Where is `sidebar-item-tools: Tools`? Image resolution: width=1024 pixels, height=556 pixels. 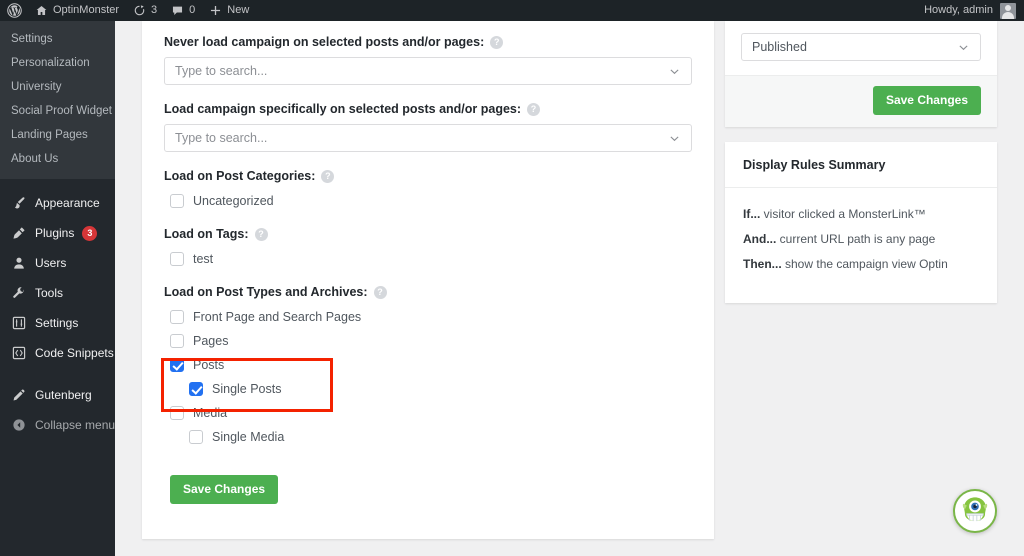 sidebar-item-tools: Tools is located at coordinates (57, 293).